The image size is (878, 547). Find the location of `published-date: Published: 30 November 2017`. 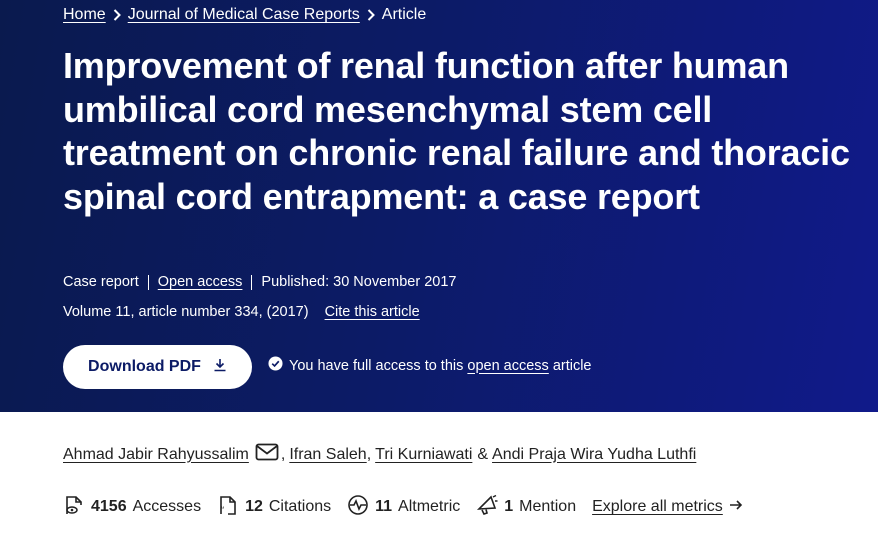

published-date: Published: 30 November 2017 is located at coordinates (359, 282).